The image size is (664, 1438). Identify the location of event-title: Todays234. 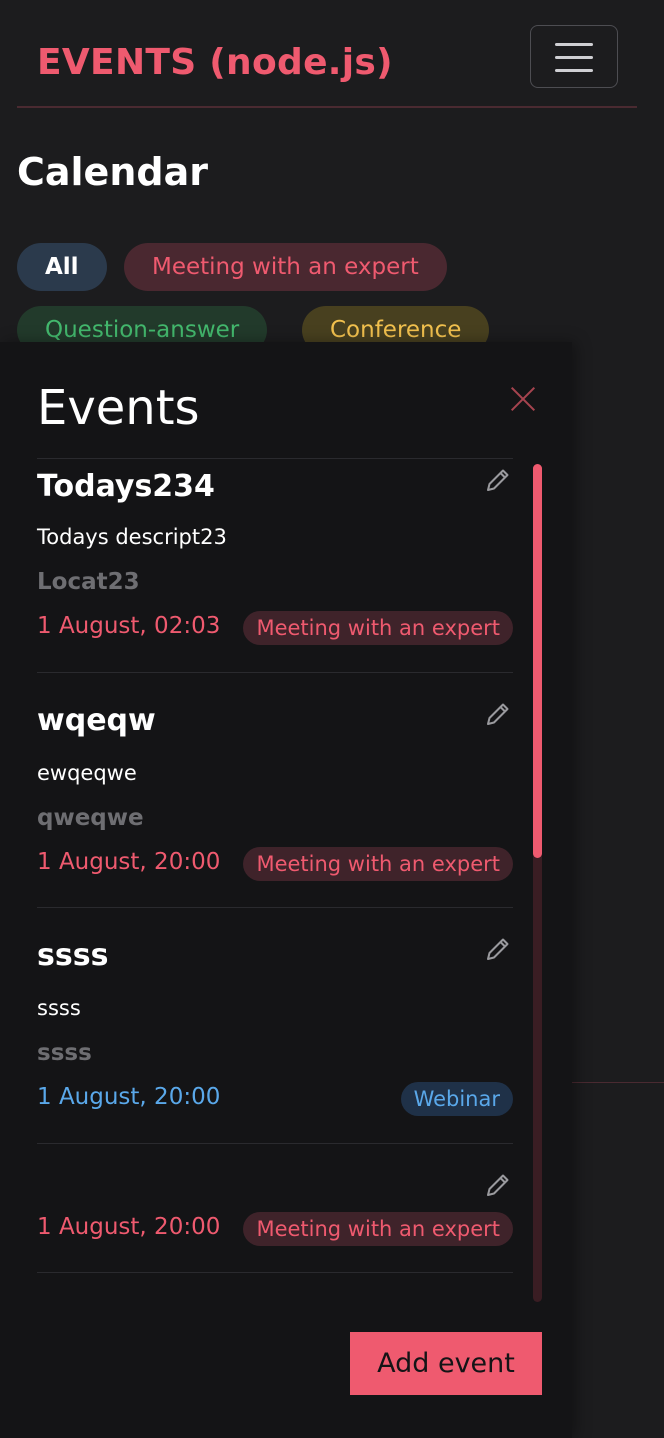
(126, 486).